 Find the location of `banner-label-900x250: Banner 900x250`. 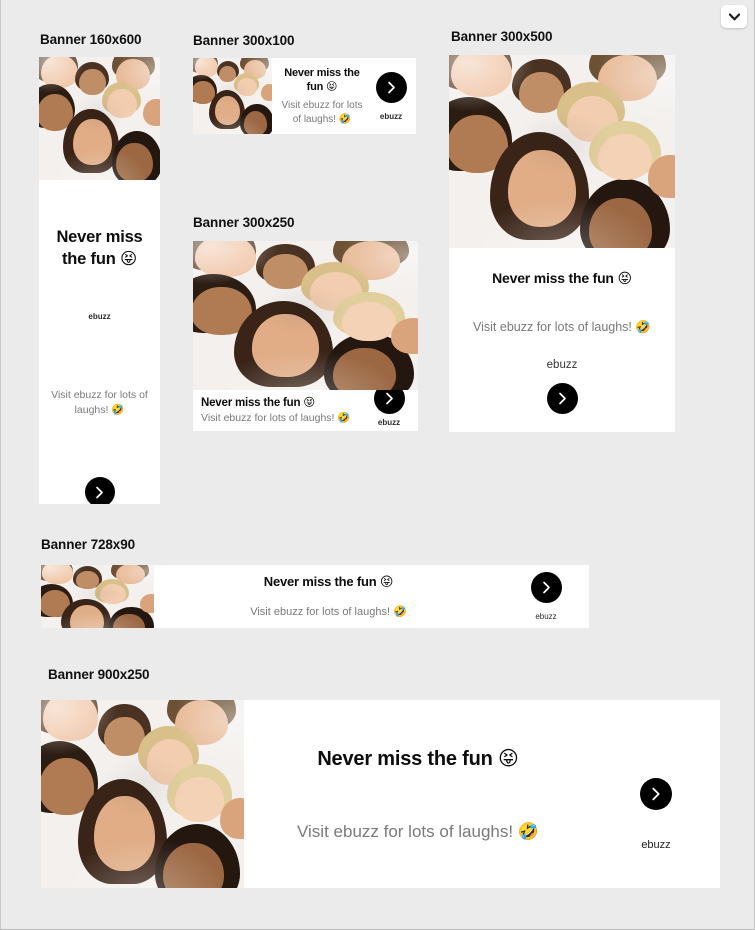

banner-label-900x250: Banner 900x250 is located at coordinates (99, 674).